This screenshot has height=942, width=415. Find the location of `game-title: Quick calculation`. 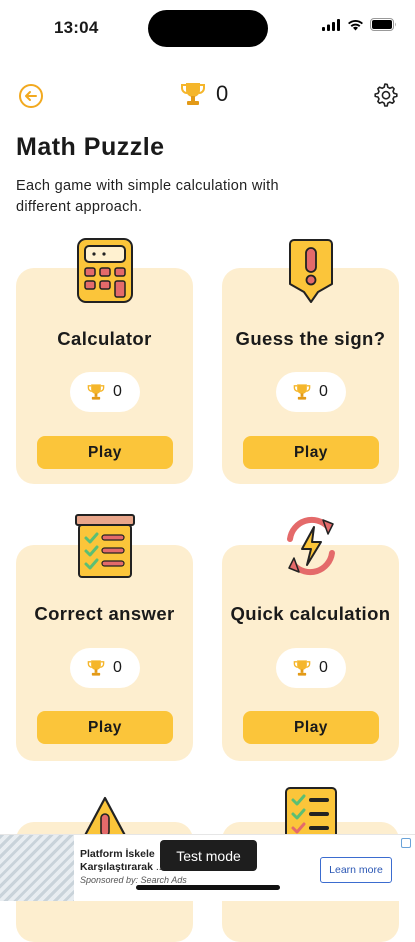

game-title: Quick calculation is located at coordinates (310, 613).